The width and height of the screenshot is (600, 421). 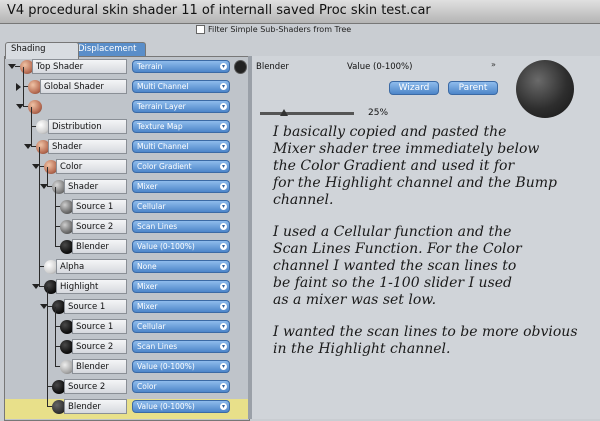 What do you see at coordinates (79, 66) in the screenshot?
I see `tree-node-label: Top Shader` at bounding box center [79, 66].